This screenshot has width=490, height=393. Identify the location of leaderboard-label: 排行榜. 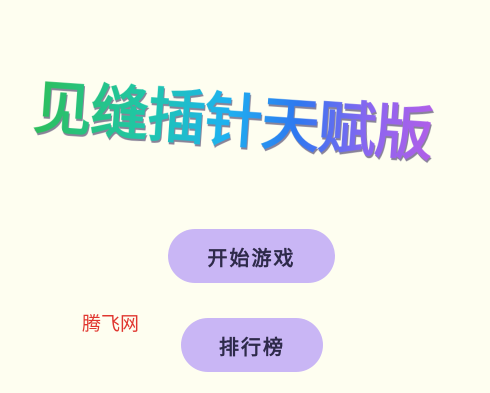
(252, 346).